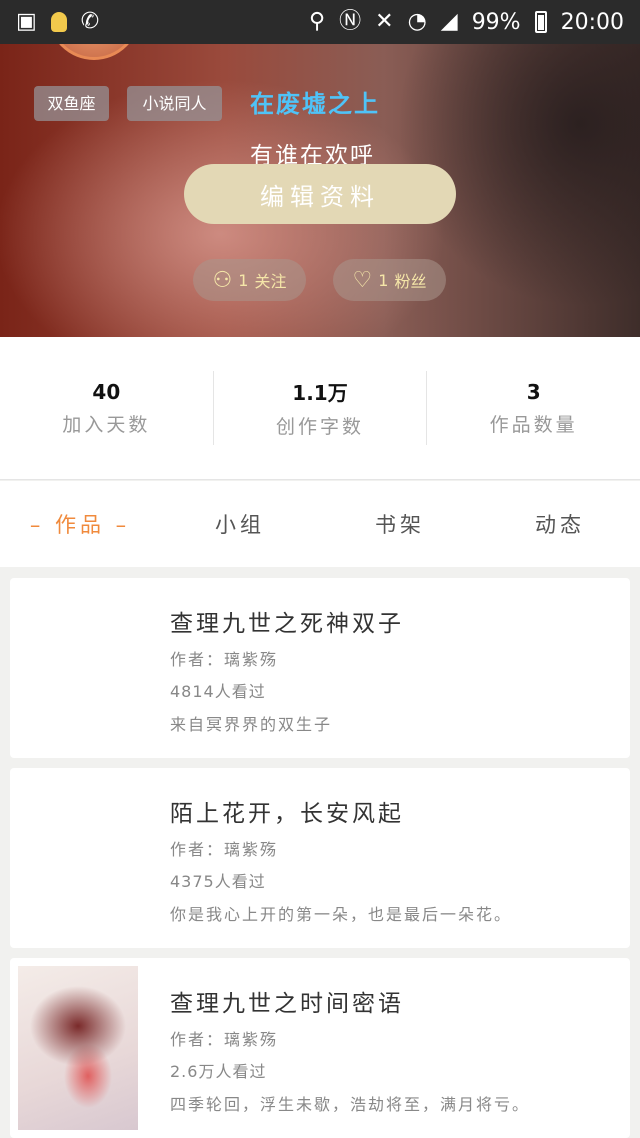 This screenshot has width=640, height=1138. I want to click on signal-icon: ◢, so click(449, 21).